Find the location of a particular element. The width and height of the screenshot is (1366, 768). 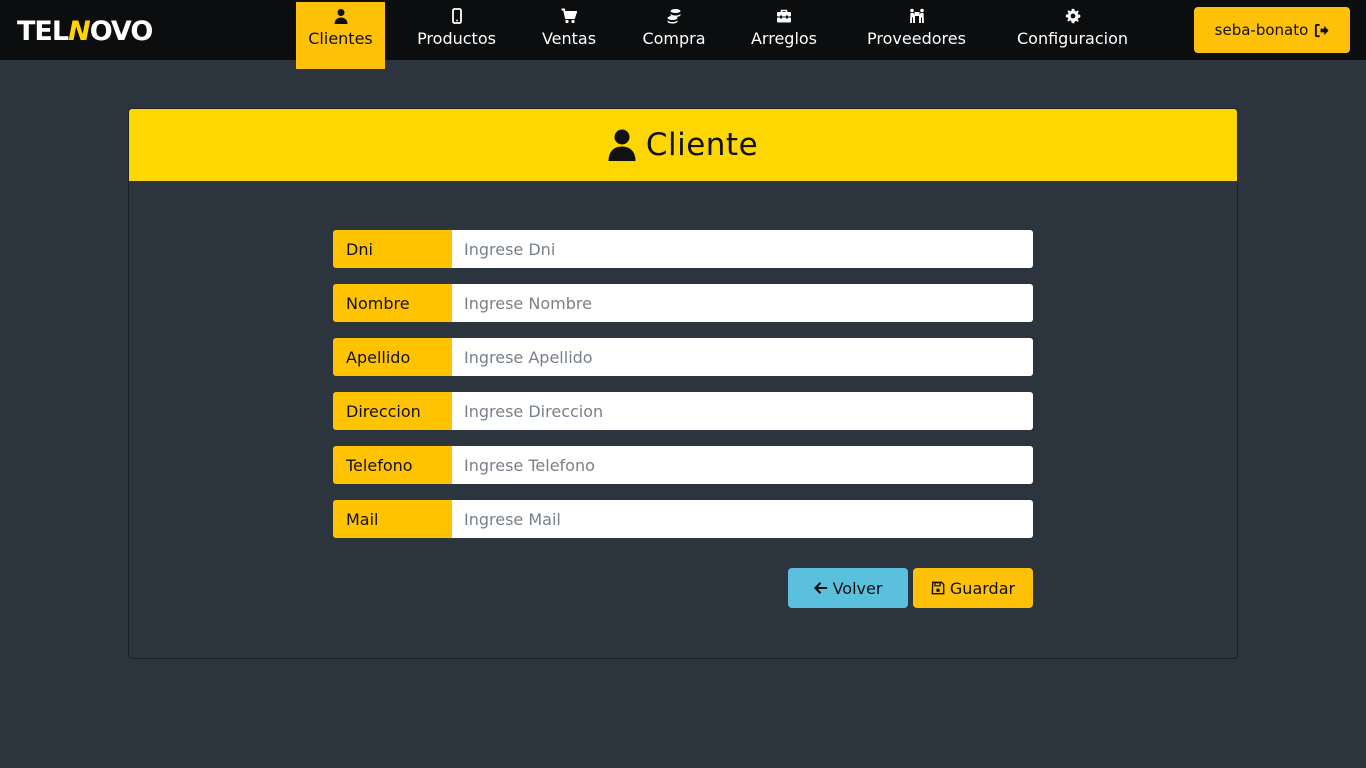

volver-label: Volver is located at coordinates (857, 588).